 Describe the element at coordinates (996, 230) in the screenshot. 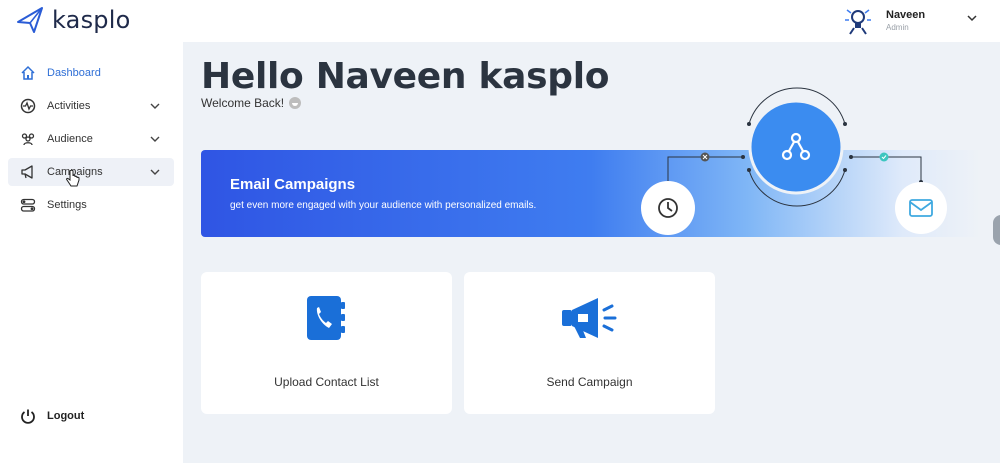

I see `scroll-handle` at that location.